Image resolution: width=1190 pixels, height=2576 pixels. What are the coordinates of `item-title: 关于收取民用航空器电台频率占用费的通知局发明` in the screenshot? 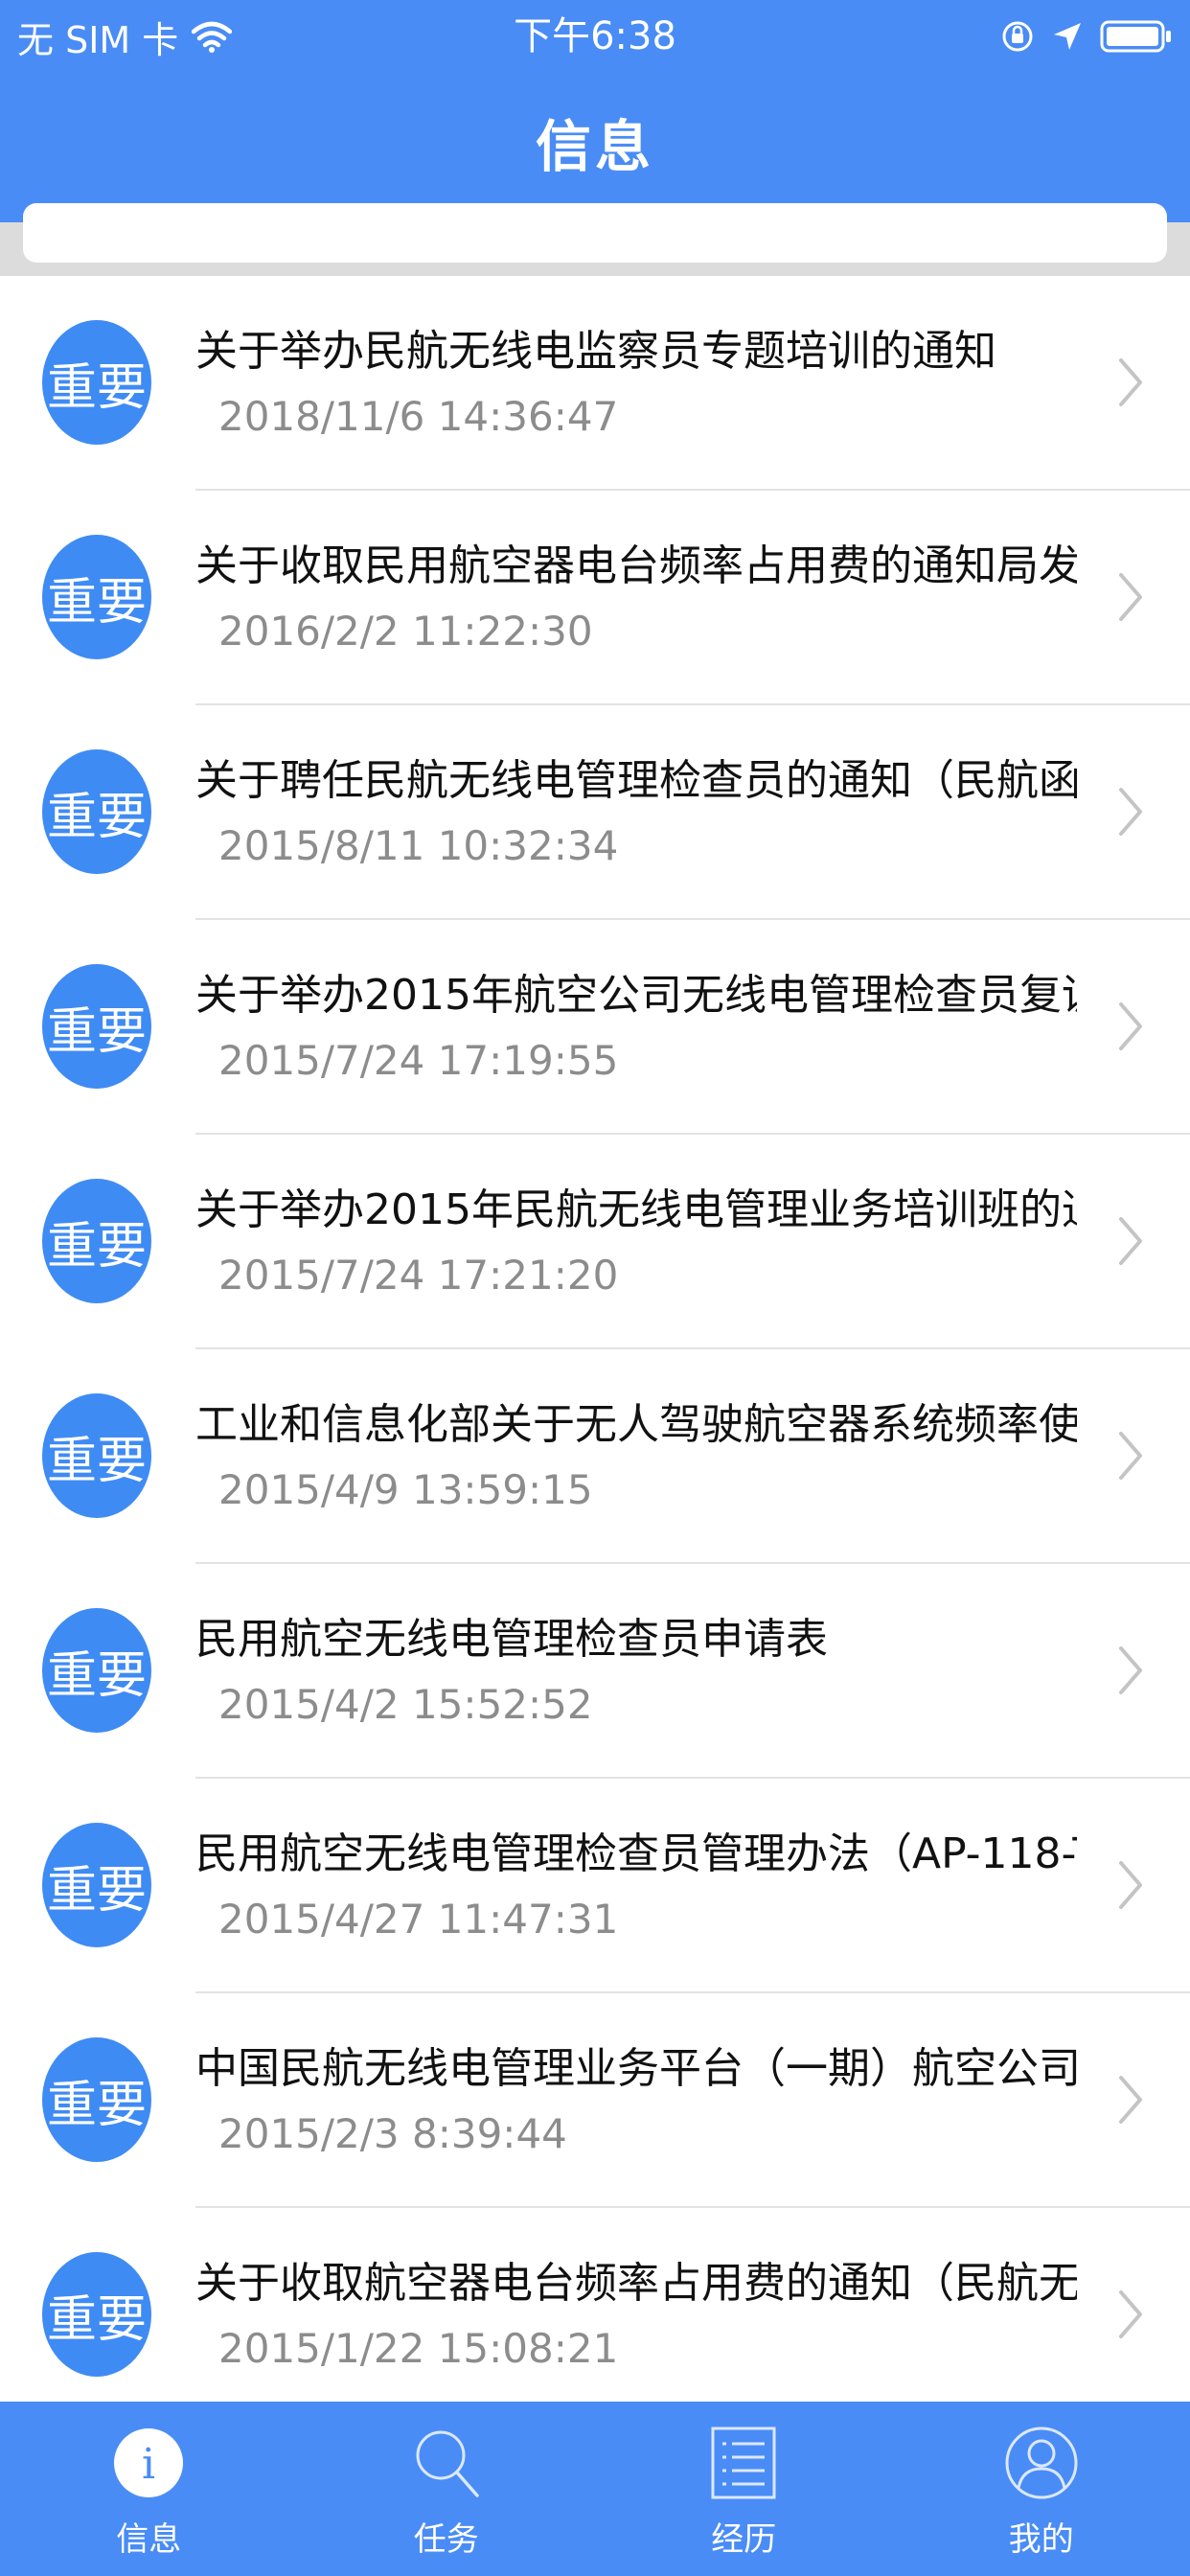 It's located at (636, 565).